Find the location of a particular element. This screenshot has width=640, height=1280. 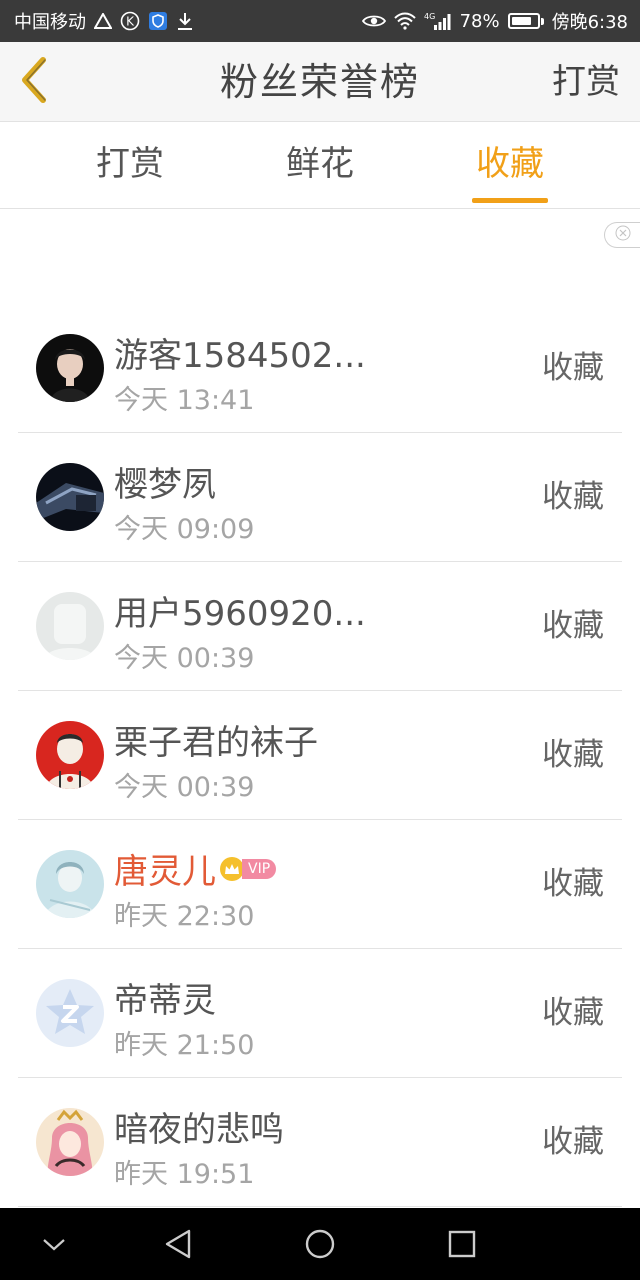

svg-text: 4G is located at coordinates (429, 16).